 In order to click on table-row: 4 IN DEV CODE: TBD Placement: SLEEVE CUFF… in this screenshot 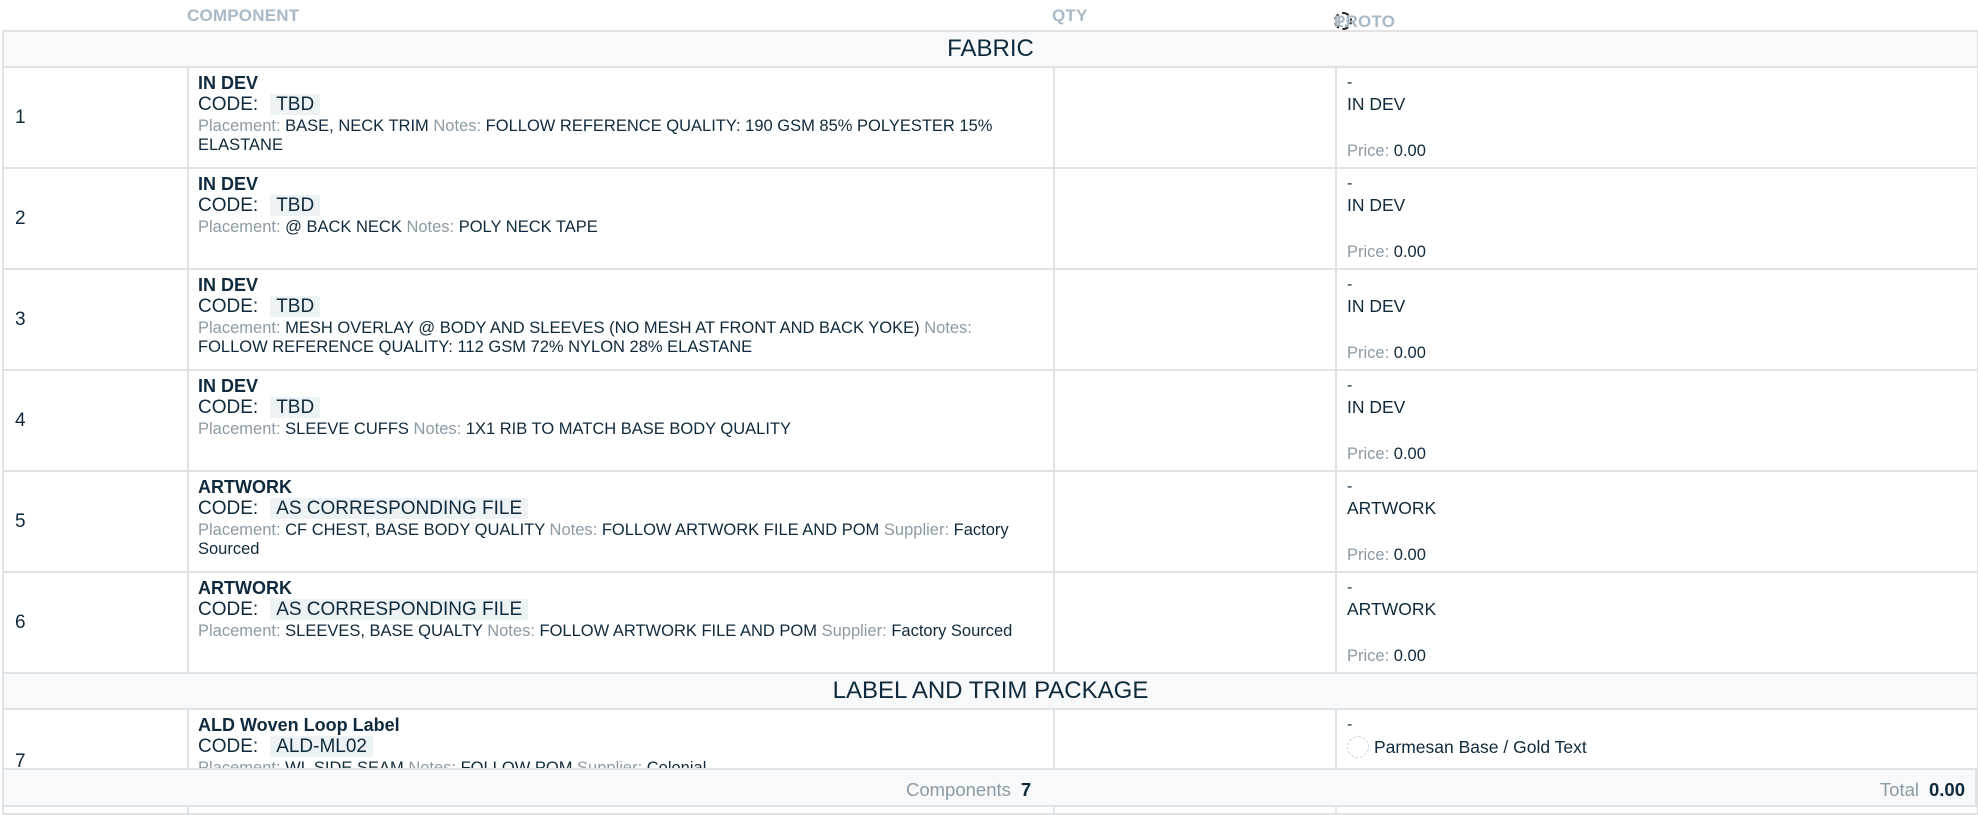, I will do `click(990, 420)`.